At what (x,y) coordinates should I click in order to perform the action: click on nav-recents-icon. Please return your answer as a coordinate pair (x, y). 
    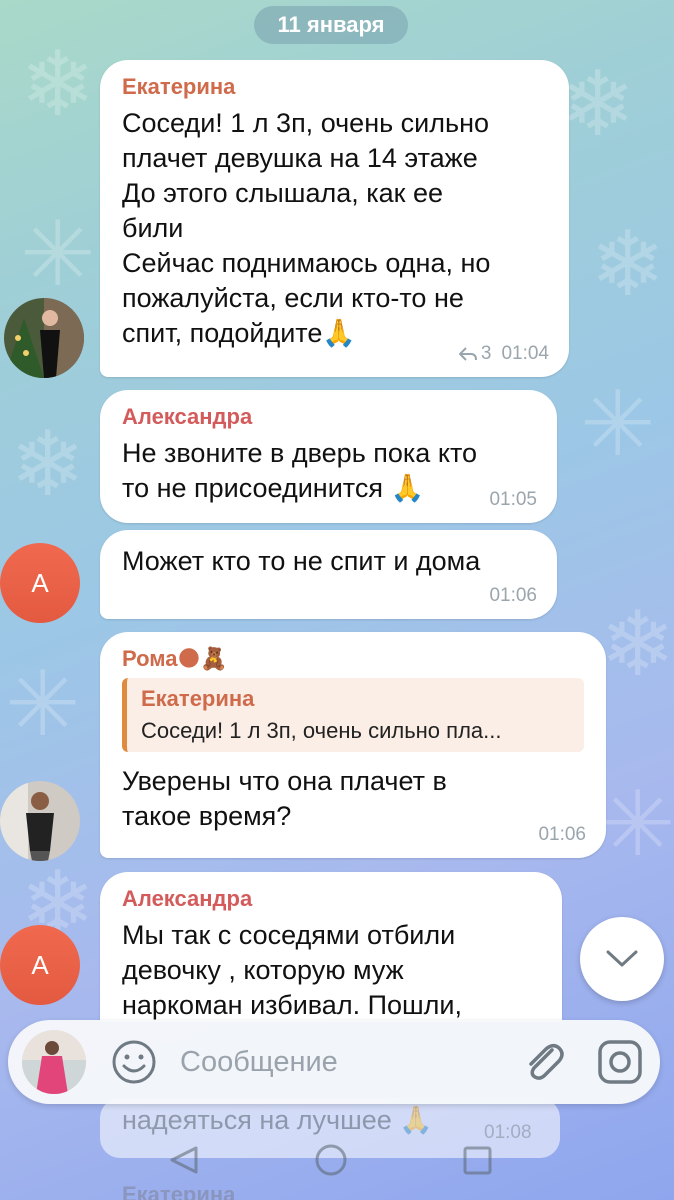
    Looking at the image, I should click on (477, 1160).